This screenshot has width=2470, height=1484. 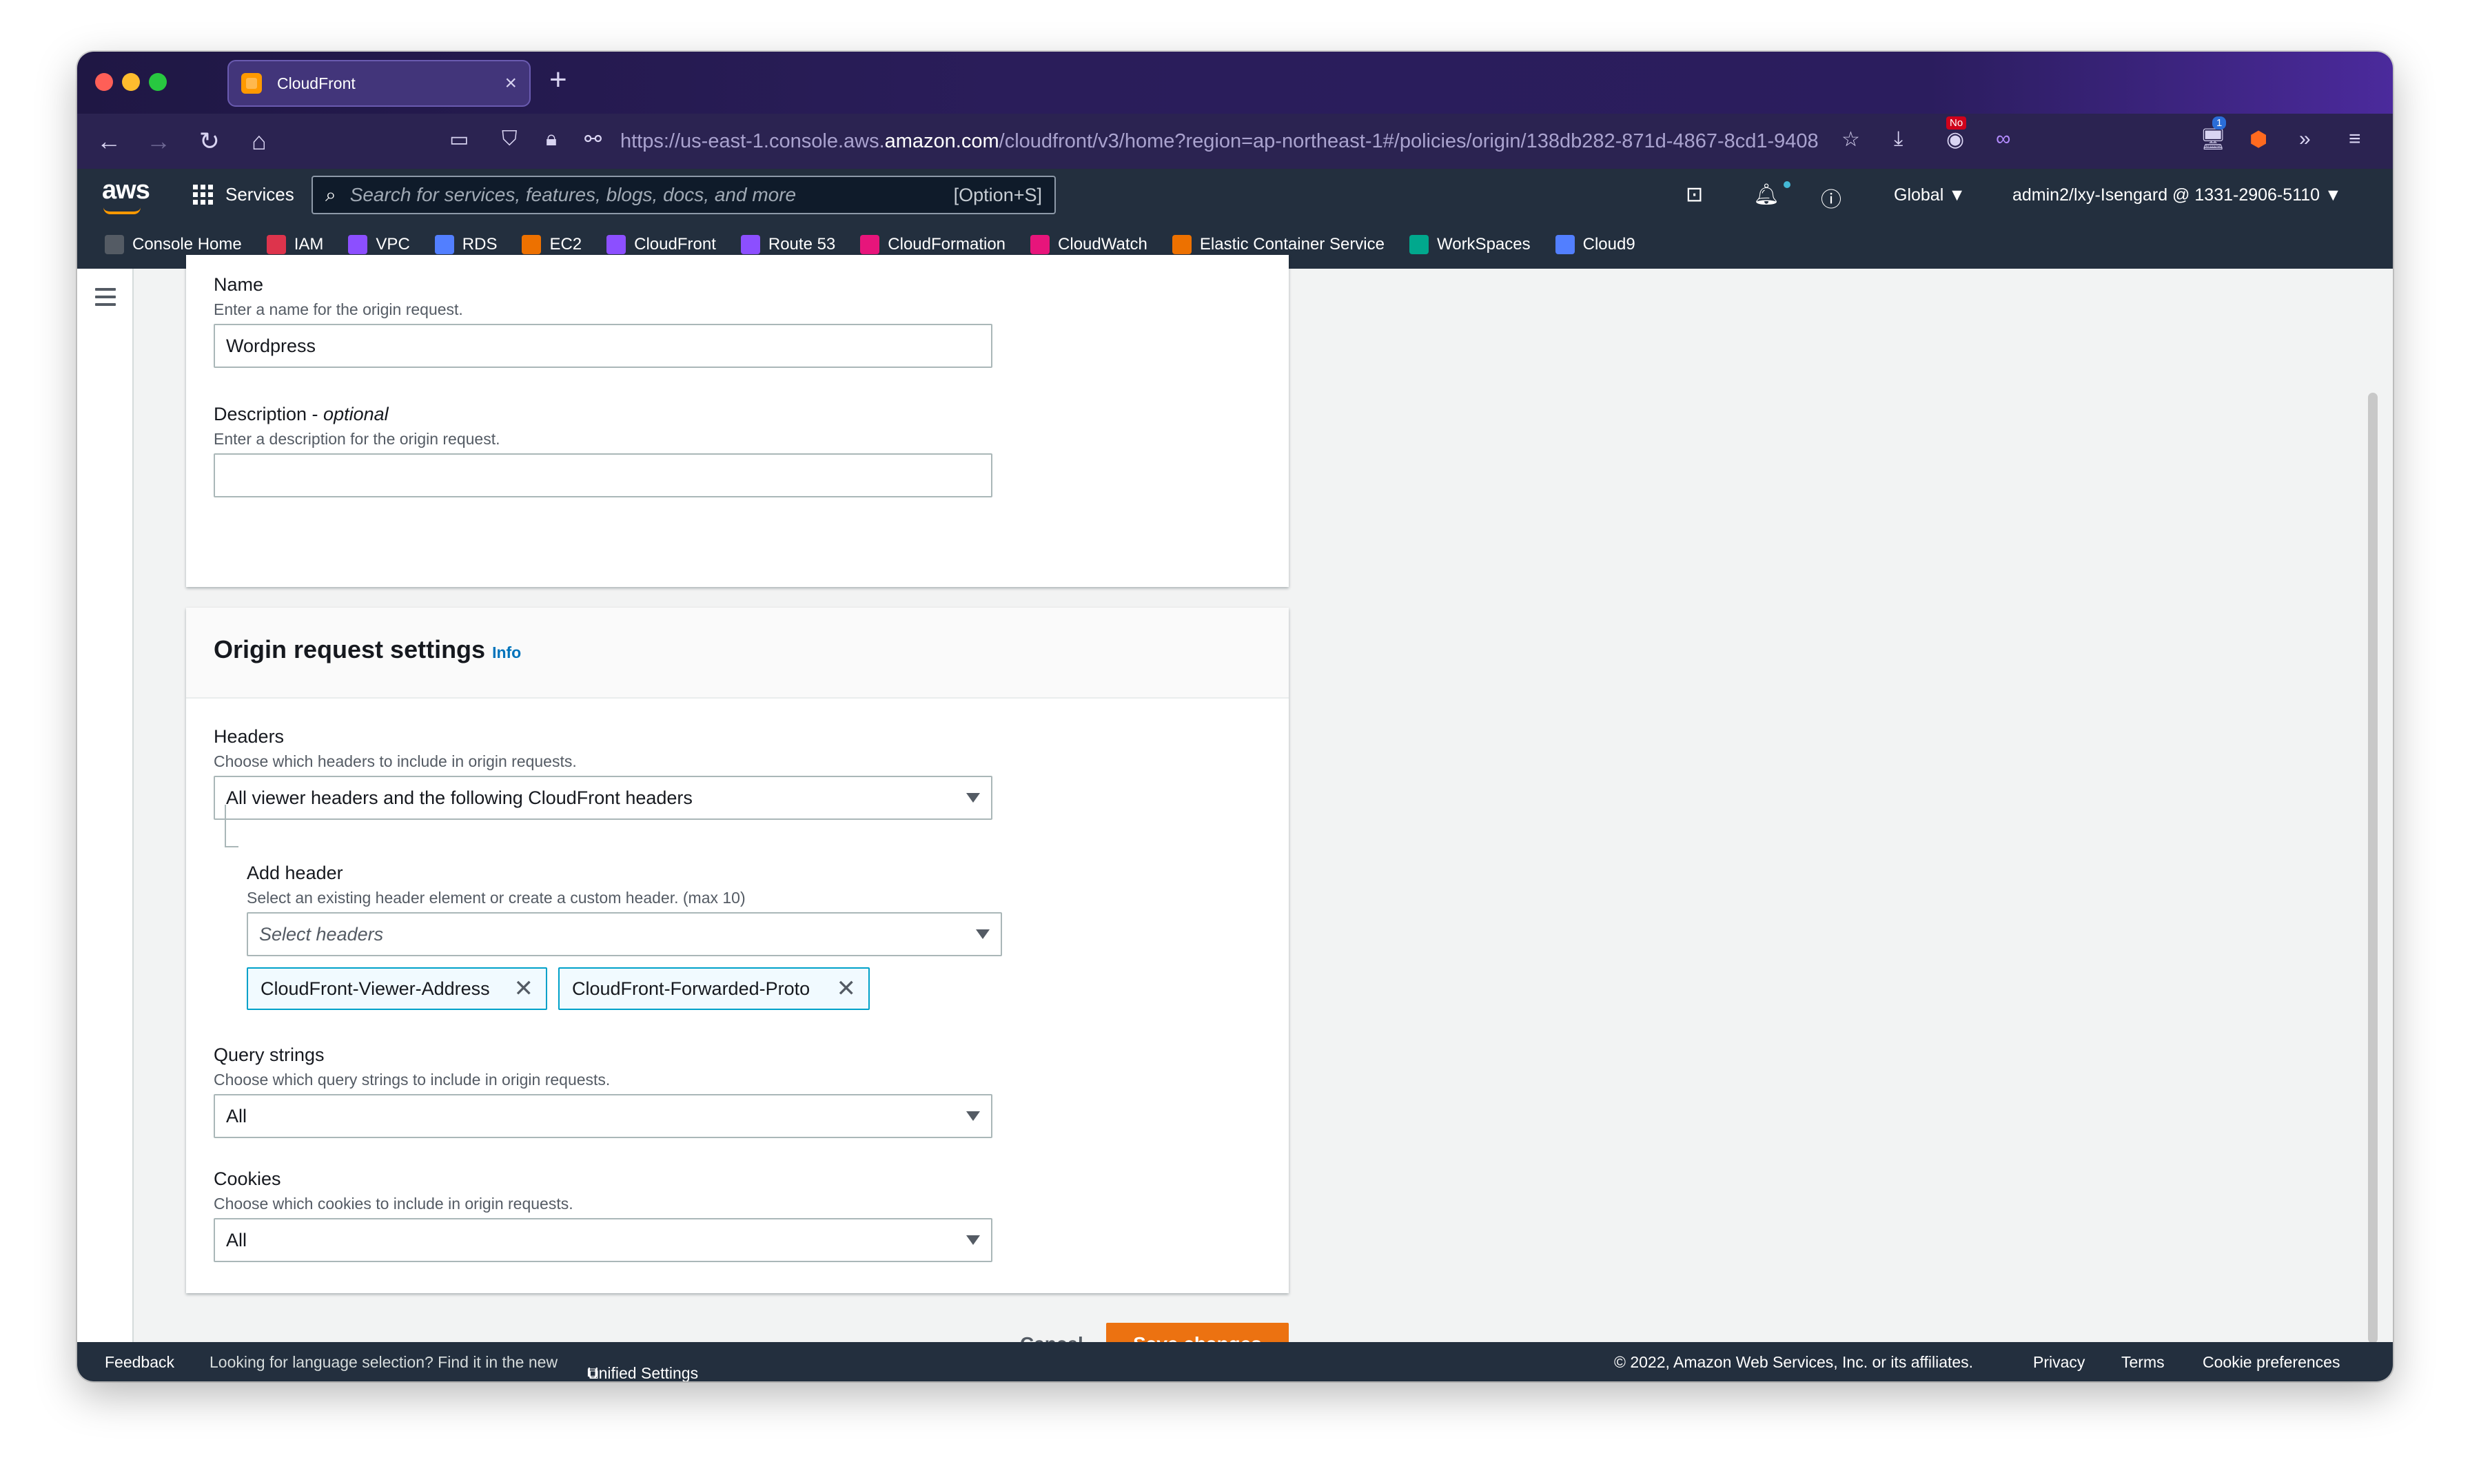 What do you see at coordinates (603, 475) in the screenshot?
I see `description-input` at bounding box center [603, 475].